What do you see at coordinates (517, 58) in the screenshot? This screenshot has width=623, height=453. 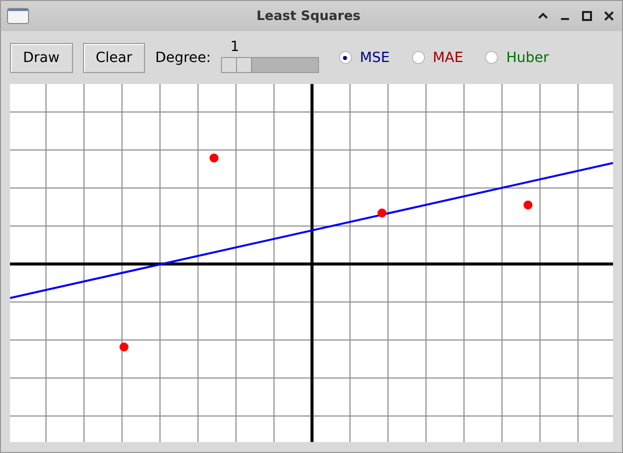 I see `loss-radio: Huber` at bounding box center [517, 58].